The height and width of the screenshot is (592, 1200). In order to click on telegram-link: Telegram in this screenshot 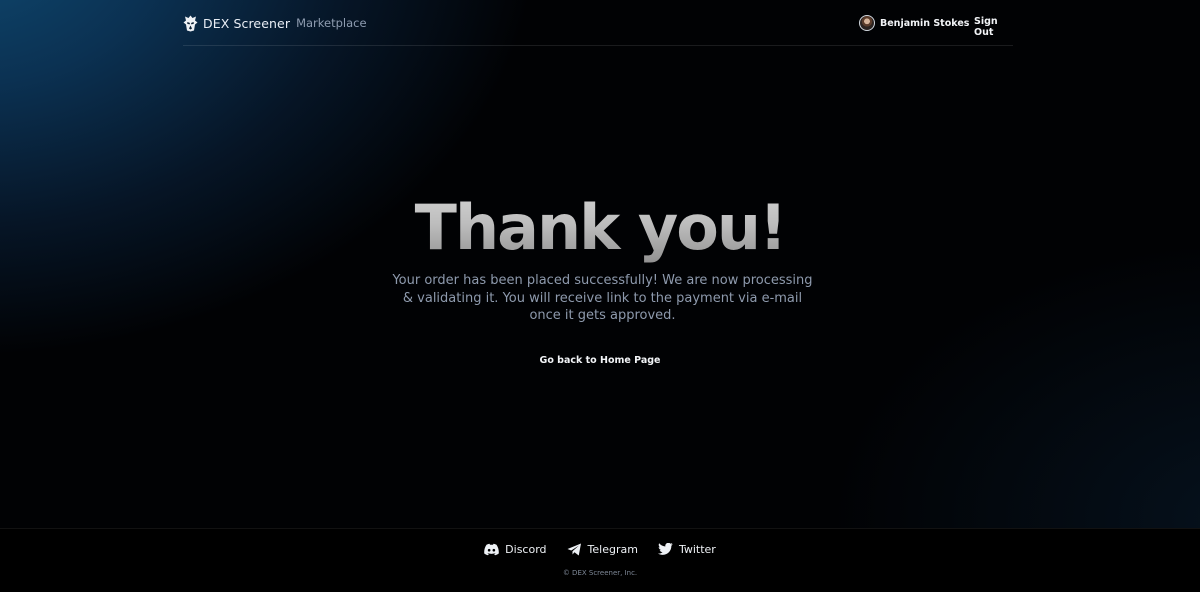, I will do `click(602, 549)`.